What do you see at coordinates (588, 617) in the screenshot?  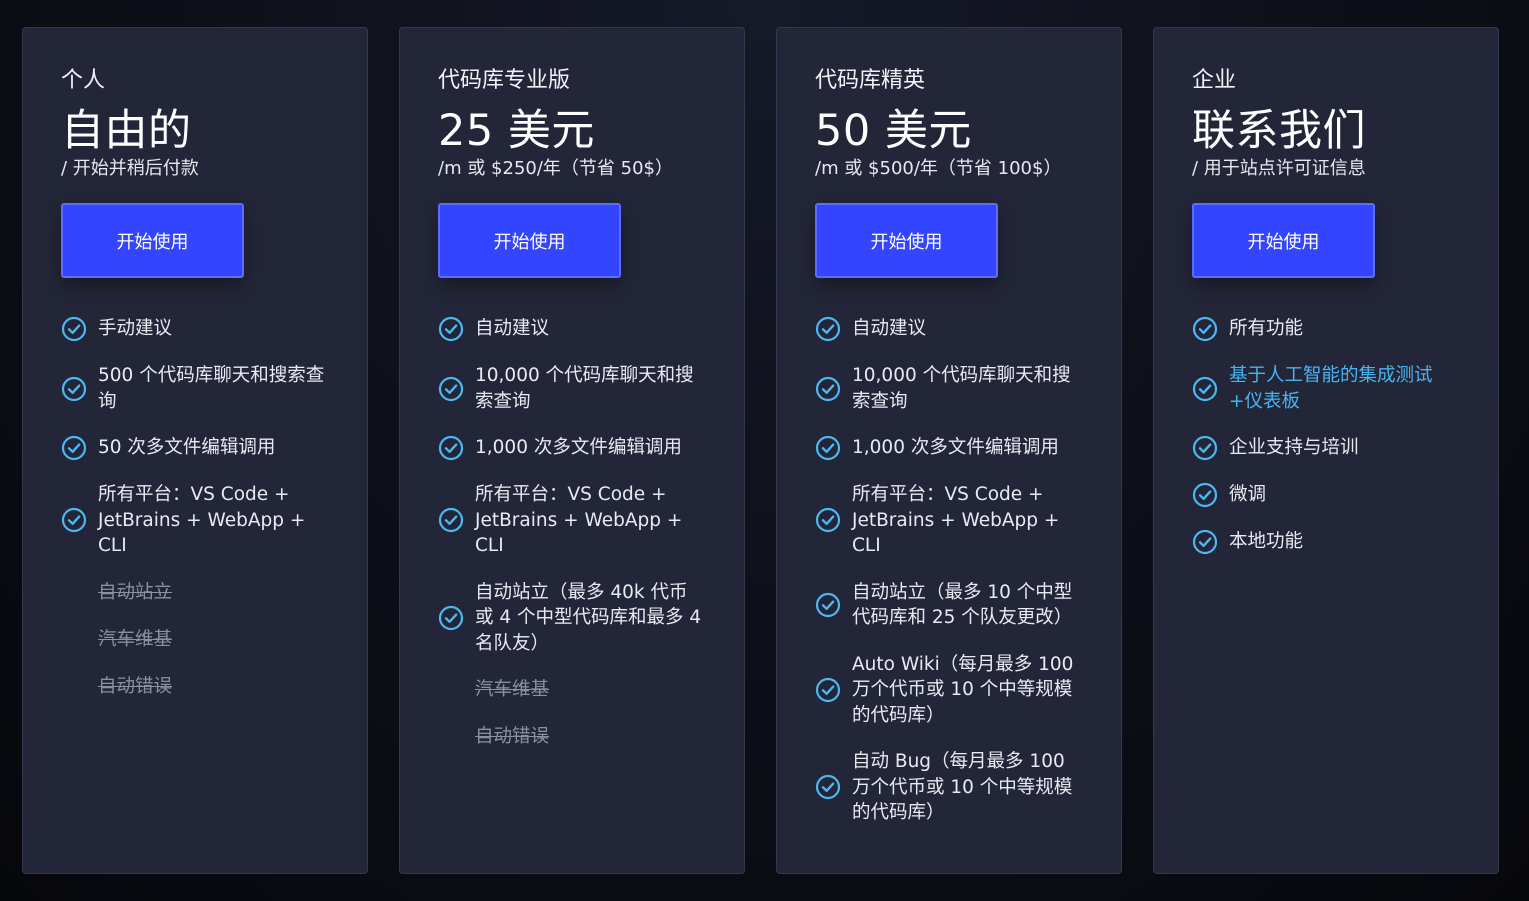 I see `feature-text: 自动站立（最多 40k 代币或 4 个中型代码库和最多 4 名队友）` at bounding box center [588, 617].